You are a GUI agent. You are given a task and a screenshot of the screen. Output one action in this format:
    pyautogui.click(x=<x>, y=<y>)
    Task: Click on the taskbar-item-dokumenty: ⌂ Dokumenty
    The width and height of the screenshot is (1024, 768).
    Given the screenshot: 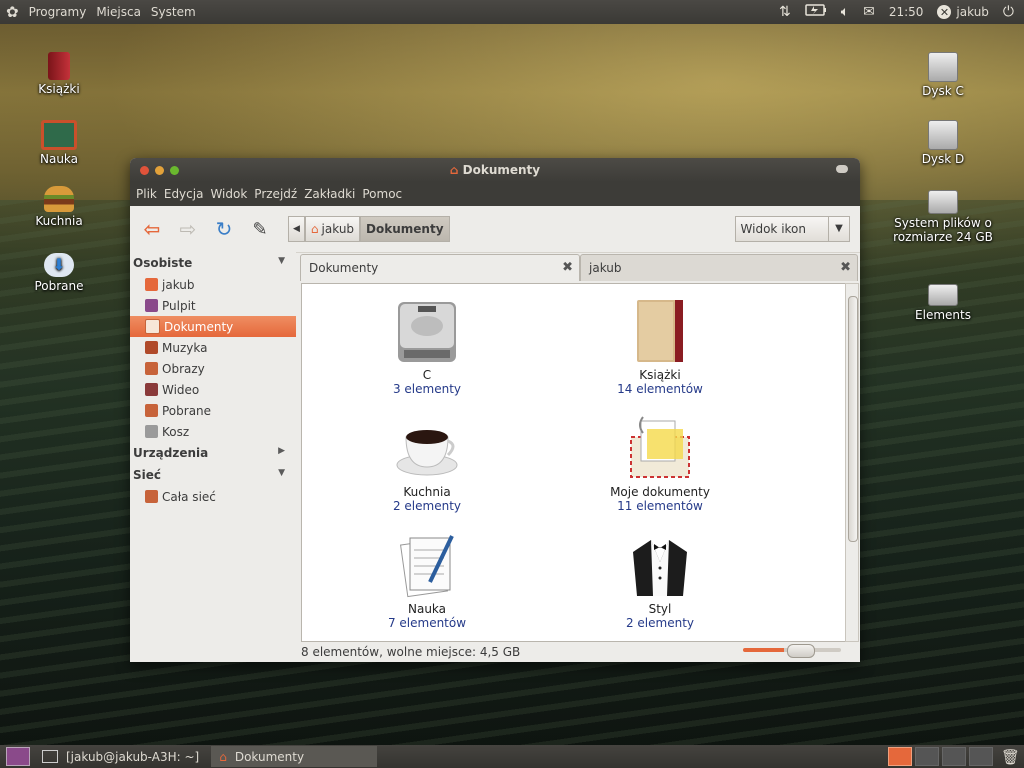 What is the action you would take?
    pyautogui.click(x=294, y=756)
    